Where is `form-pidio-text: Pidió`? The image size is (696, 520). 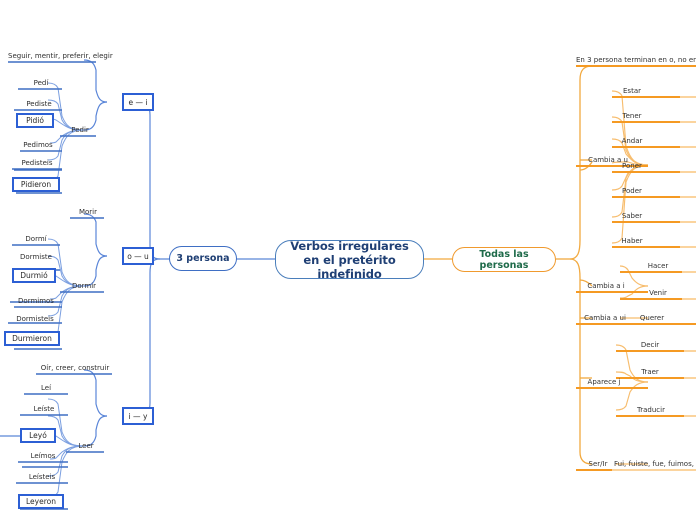
form-pidio-text: Pidió is located at coordinates (35, 120).